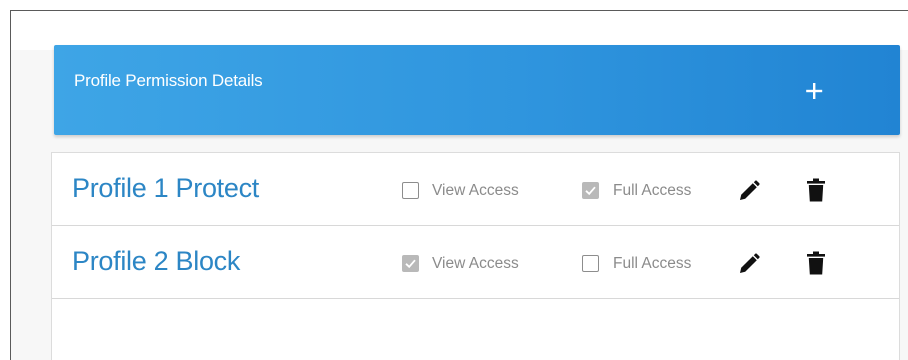  Describe the element at coordinates (156, 261) in the screenshot. I see `profile-name: Profile 2 Block` at that location.